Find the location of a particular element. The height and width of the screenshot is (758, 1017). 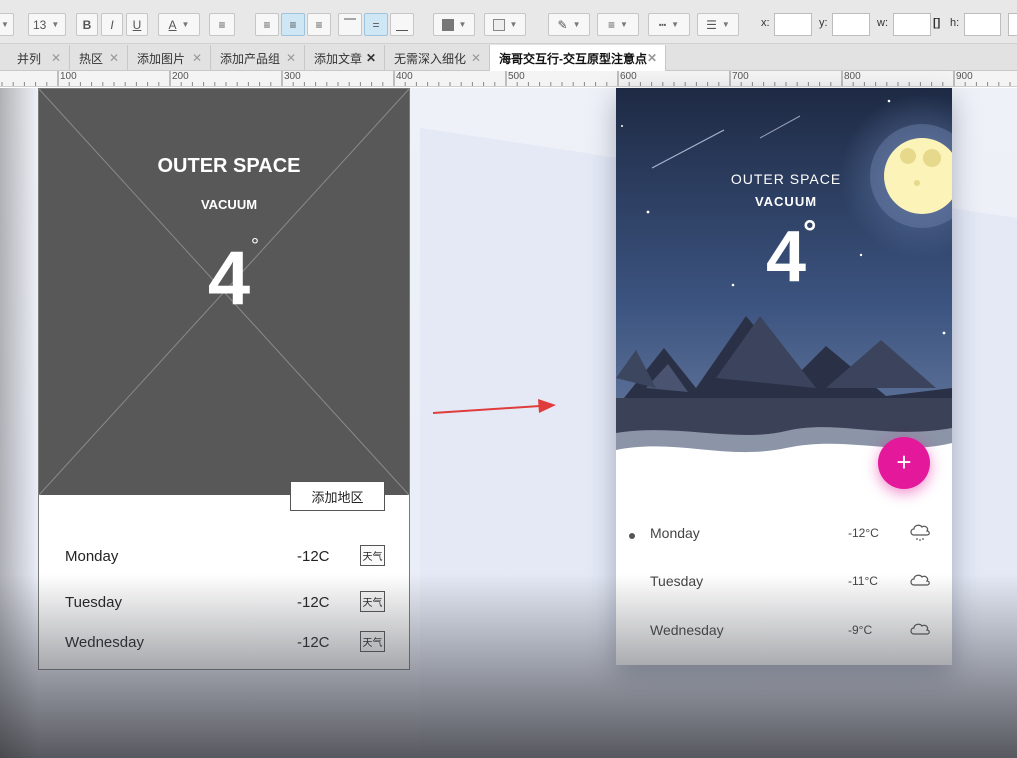

wire-day: Wednesday is located at coordinates (104, 642).